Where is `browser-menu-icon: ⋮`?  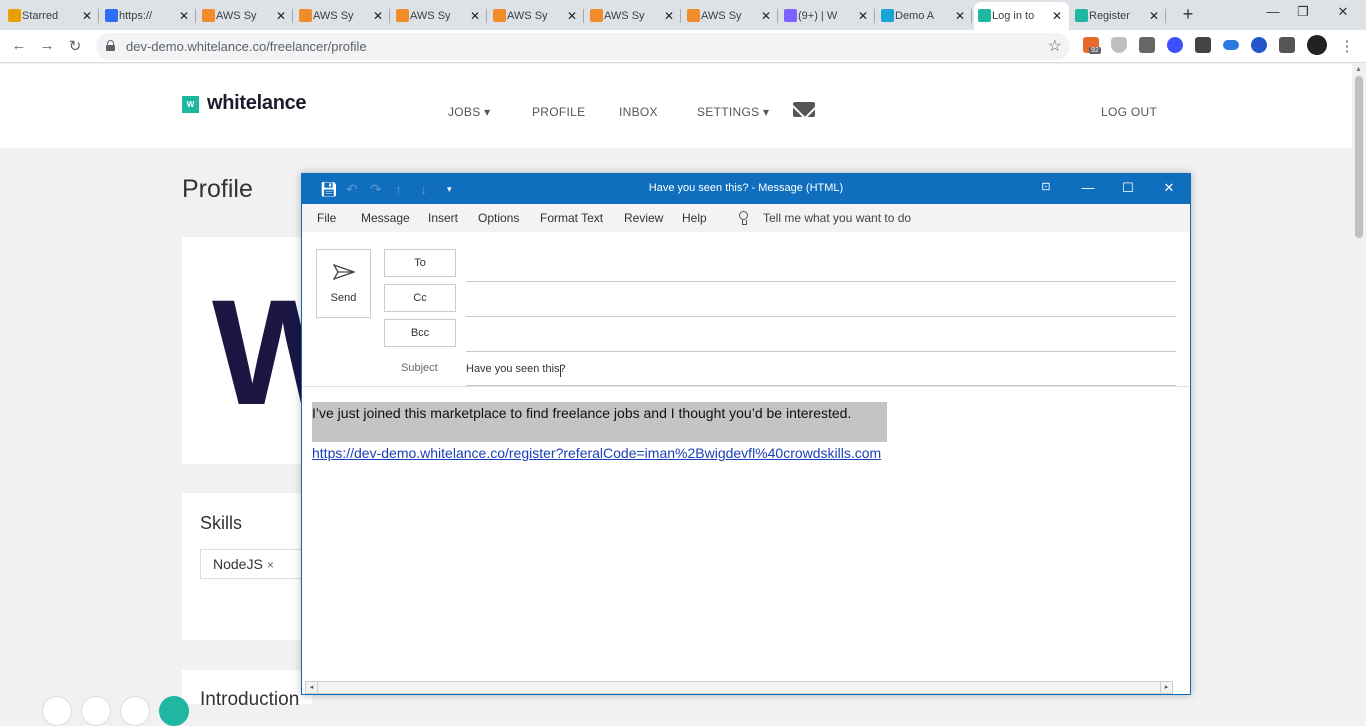
browser-menu-icon: ⋮ is located at coordinates (1347, 46).